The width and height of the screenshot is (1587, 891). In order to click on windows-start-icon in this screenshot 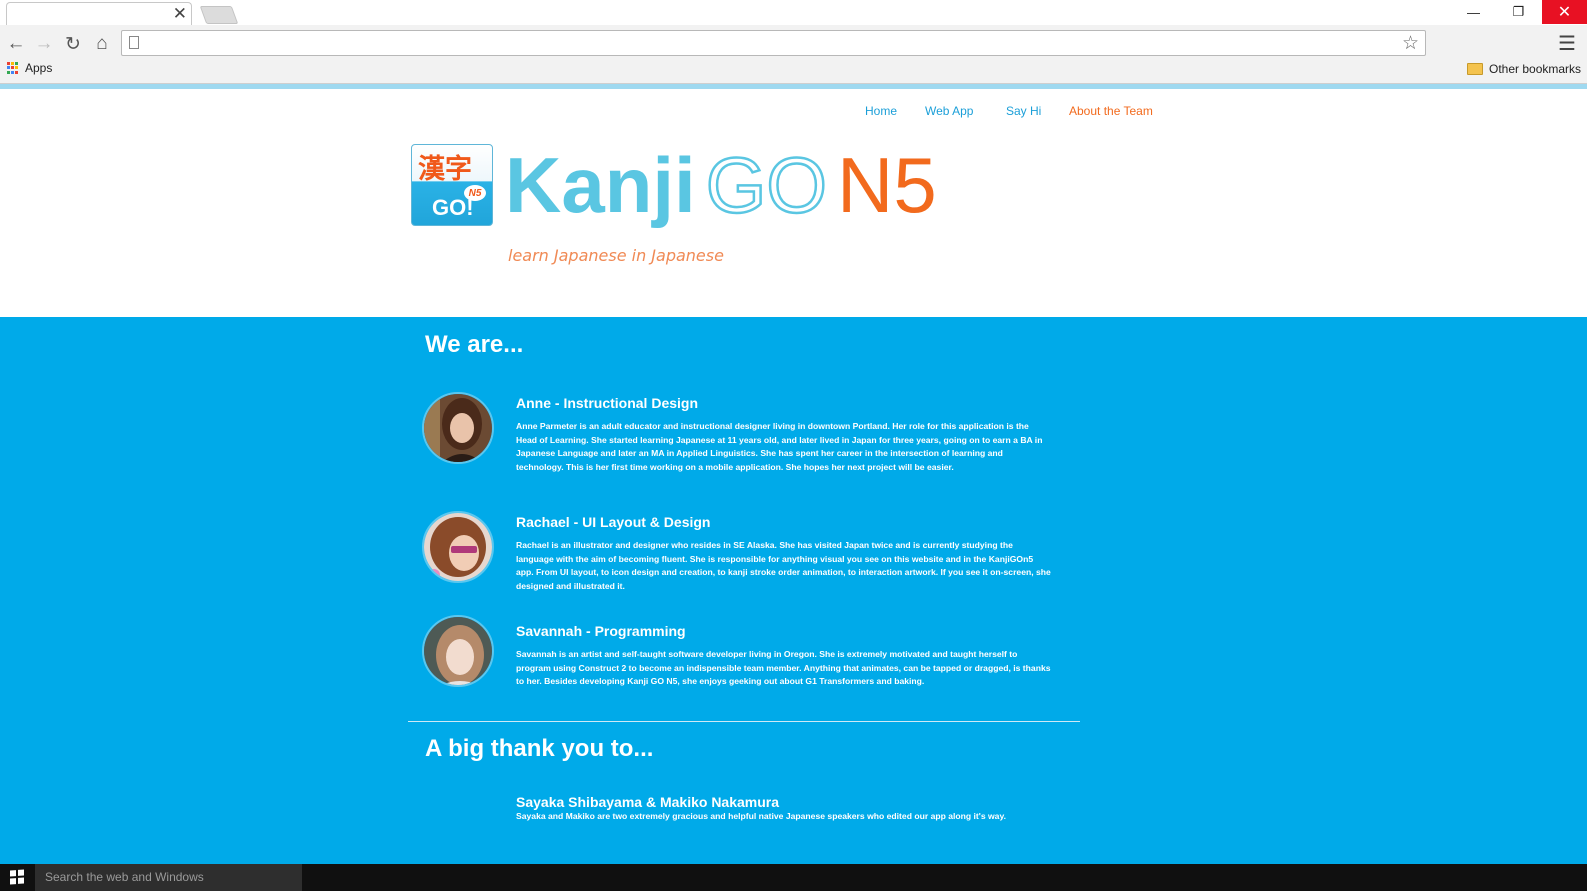, I will do `click(17, 877)`.